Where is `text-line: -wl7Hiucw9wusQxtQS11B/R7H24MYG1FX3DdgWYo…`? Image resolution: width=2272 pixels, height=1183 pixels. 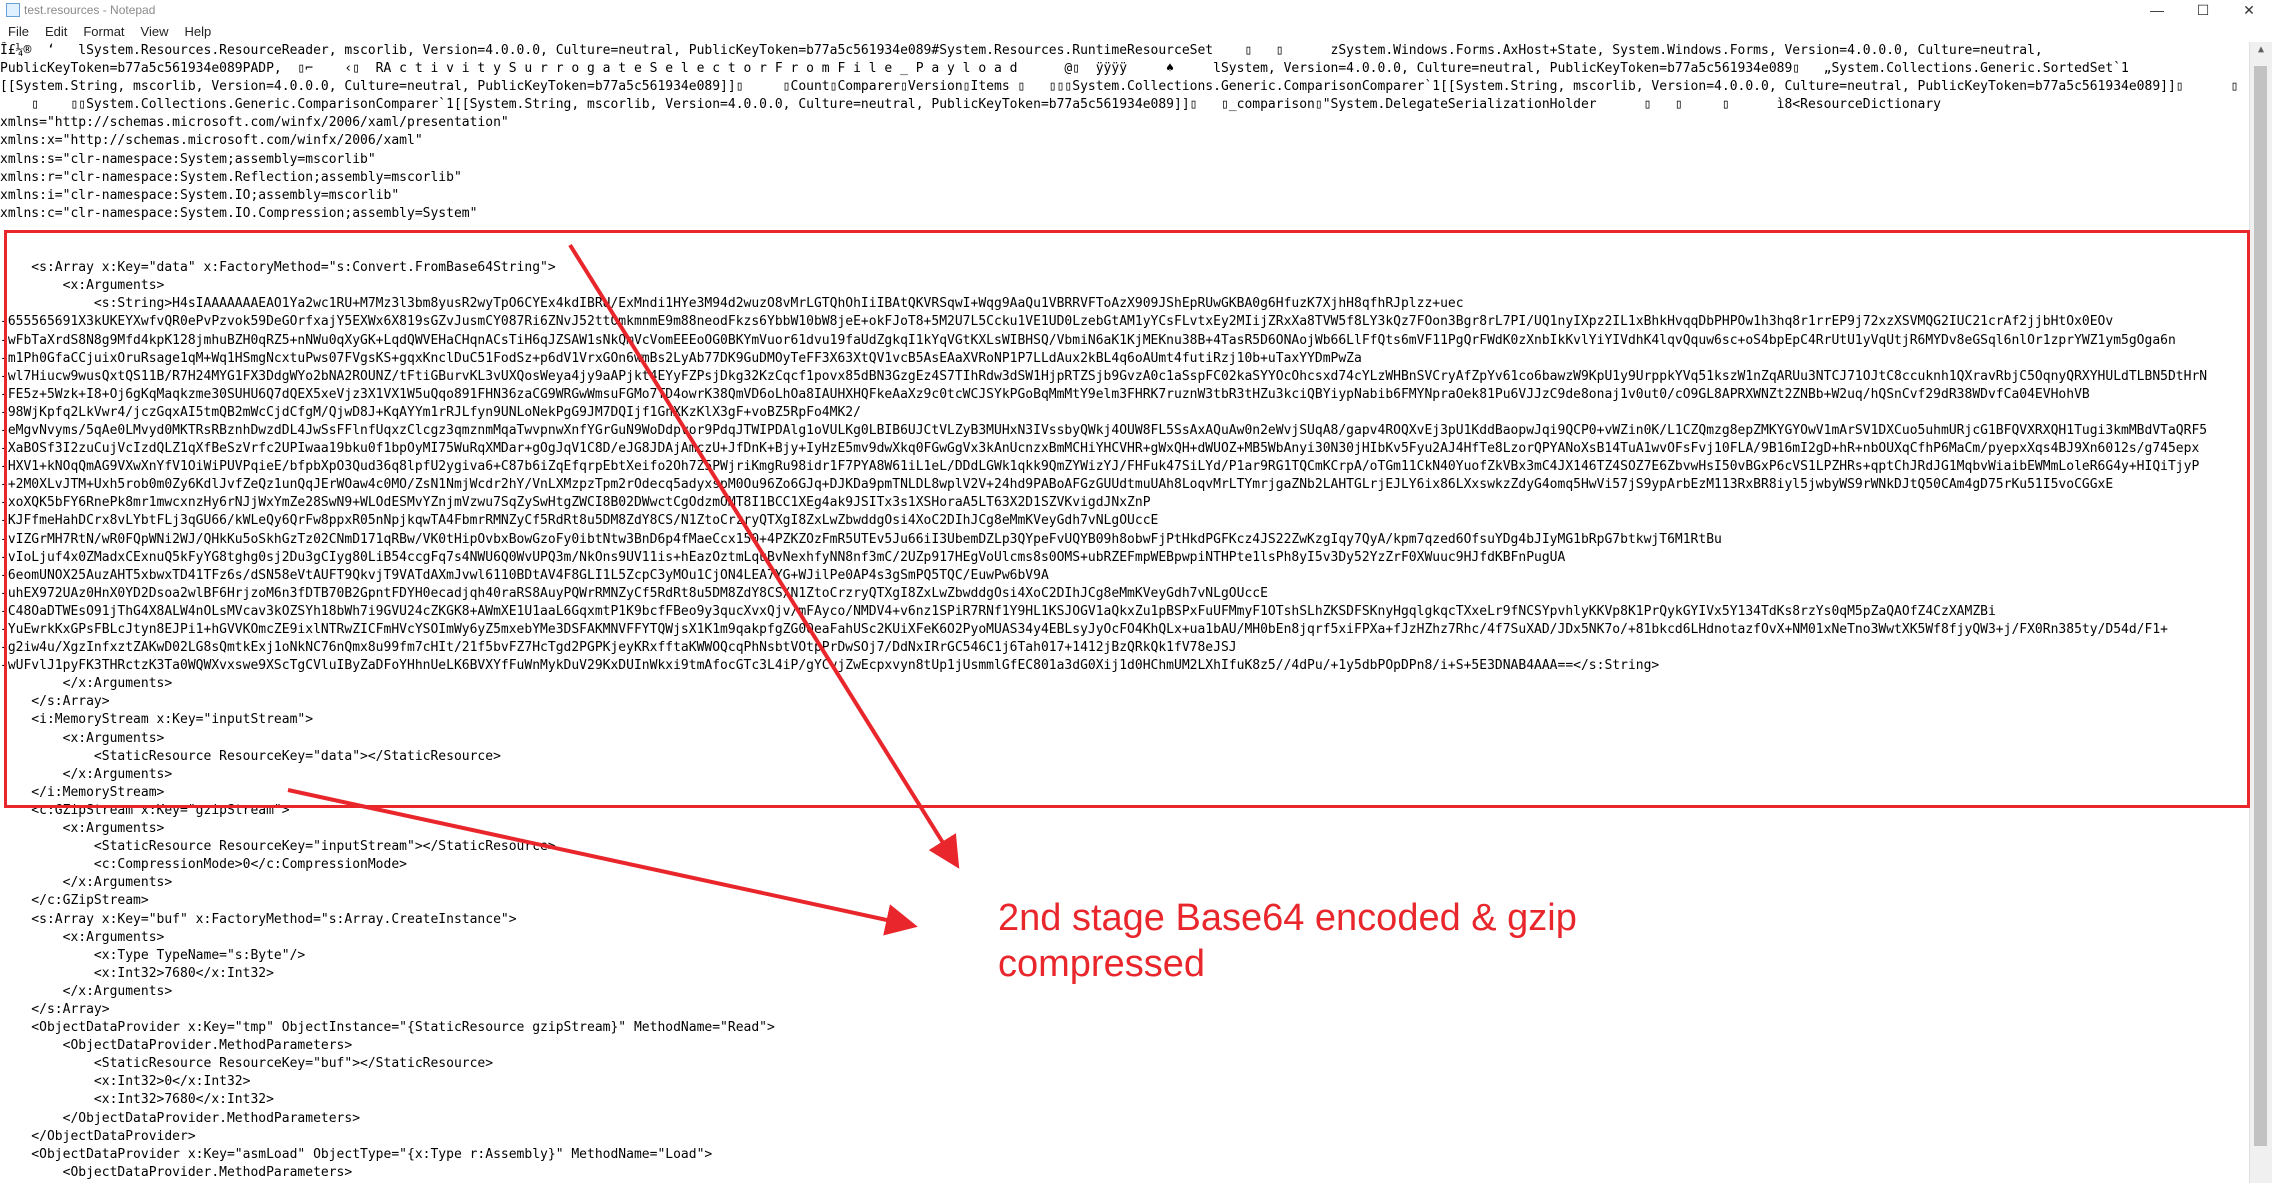
text-line: -wl7Hiucw9wusQxtQS11B/R7H24MYG1FX3DdgWYo… is located at coordinates (1104, 376).